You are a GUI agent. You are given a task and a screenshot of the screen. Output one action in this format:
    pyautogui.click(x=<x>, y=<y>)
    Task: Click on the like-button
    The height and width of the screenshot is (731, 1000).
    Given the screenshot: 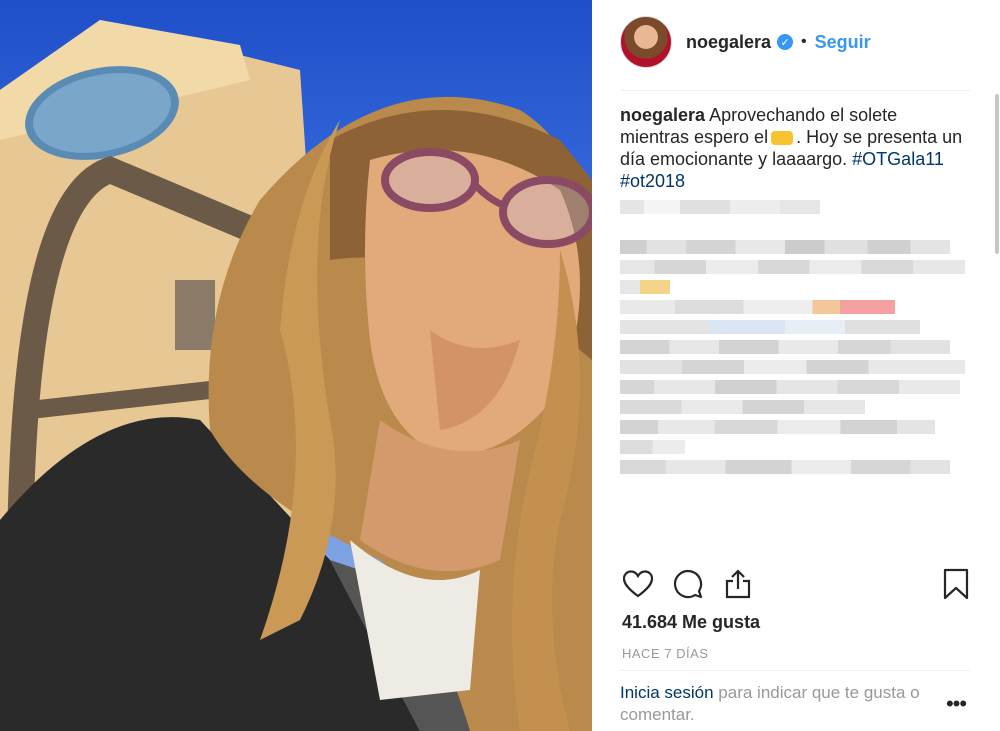 What is the action you would take?
    pyautogui.click(x=638, y=584)
    